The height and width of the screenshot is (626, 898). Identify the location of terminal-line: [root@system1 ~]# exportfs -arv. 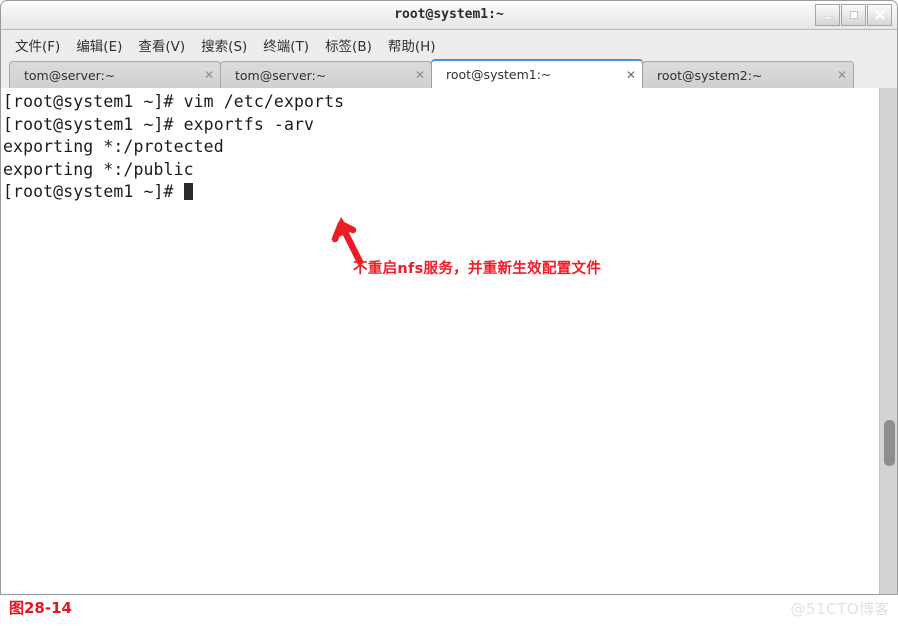
(159, 124).